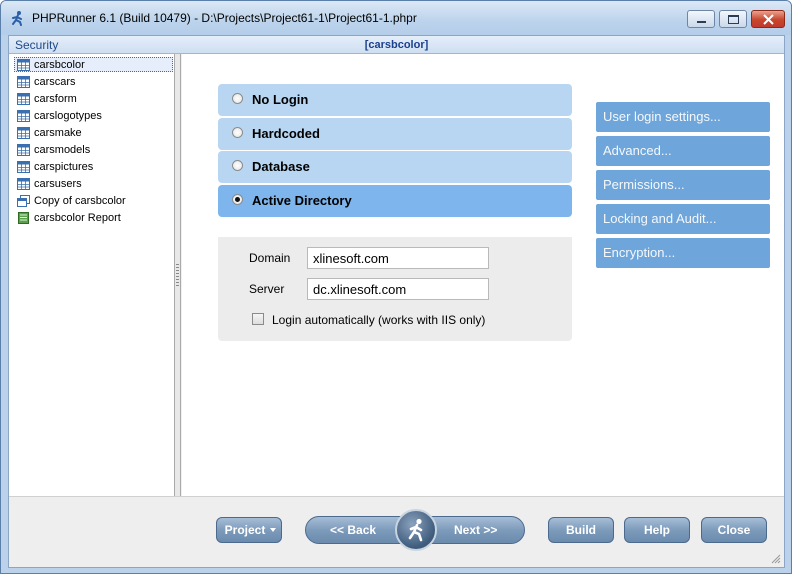 This screenshot has height=574, width=792. I want to click on tree-item-label: carspictures, so click(64, 166).